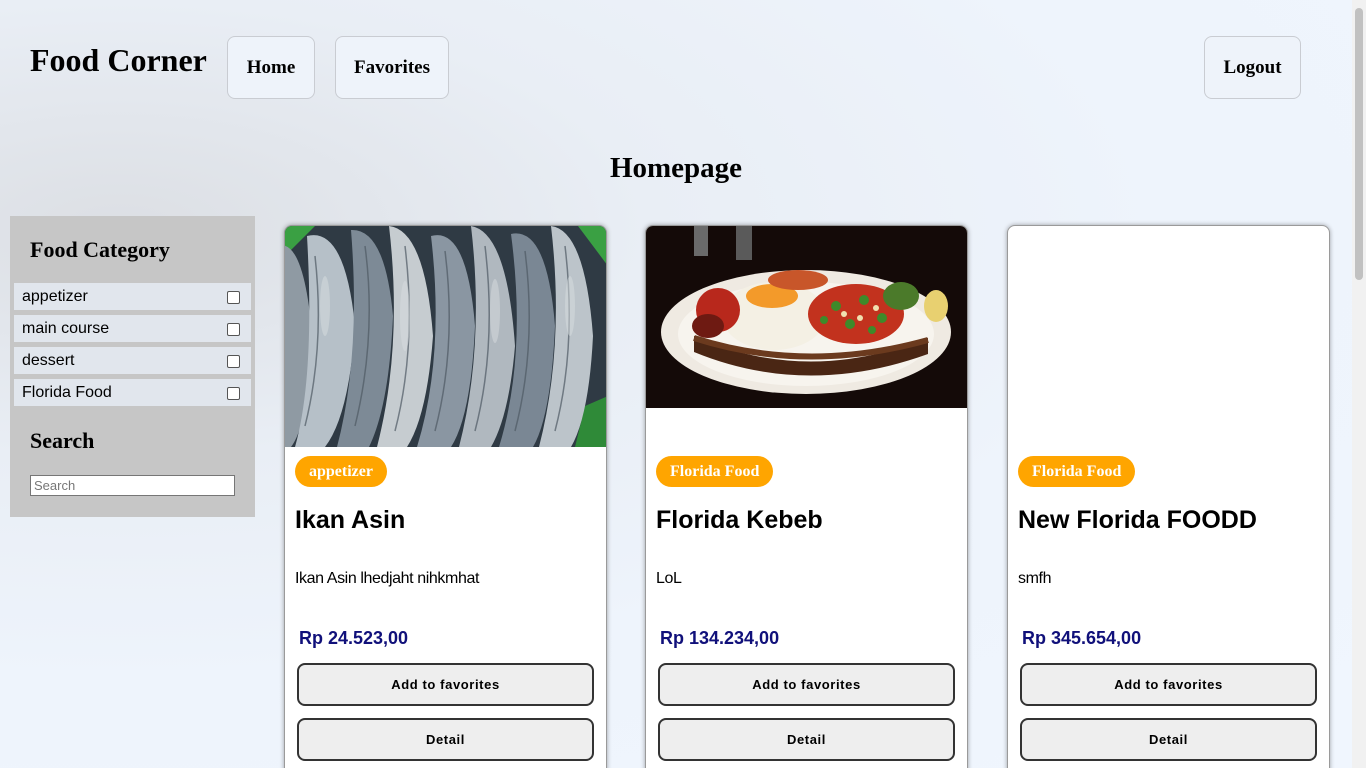 Image resolution: width=1366 pixels, height=768 pixels. I want to click on food-title: New Florida FOODD, so click(1137, 520).